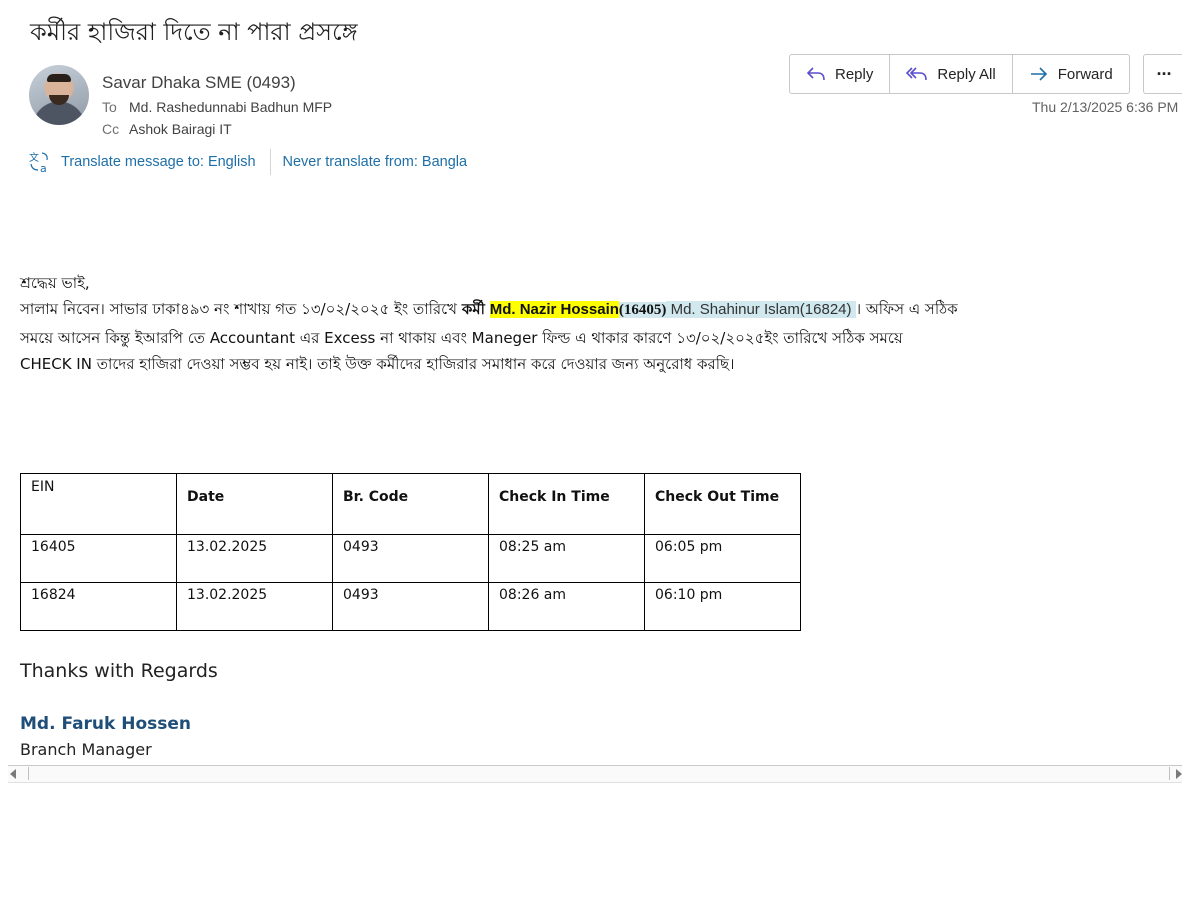  I want to click on reply-label: Reply, so click(854, 74).